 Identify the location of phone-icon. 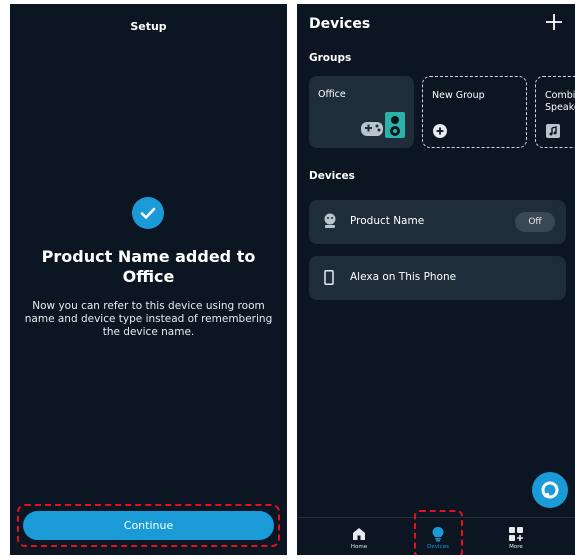
(329, 279).